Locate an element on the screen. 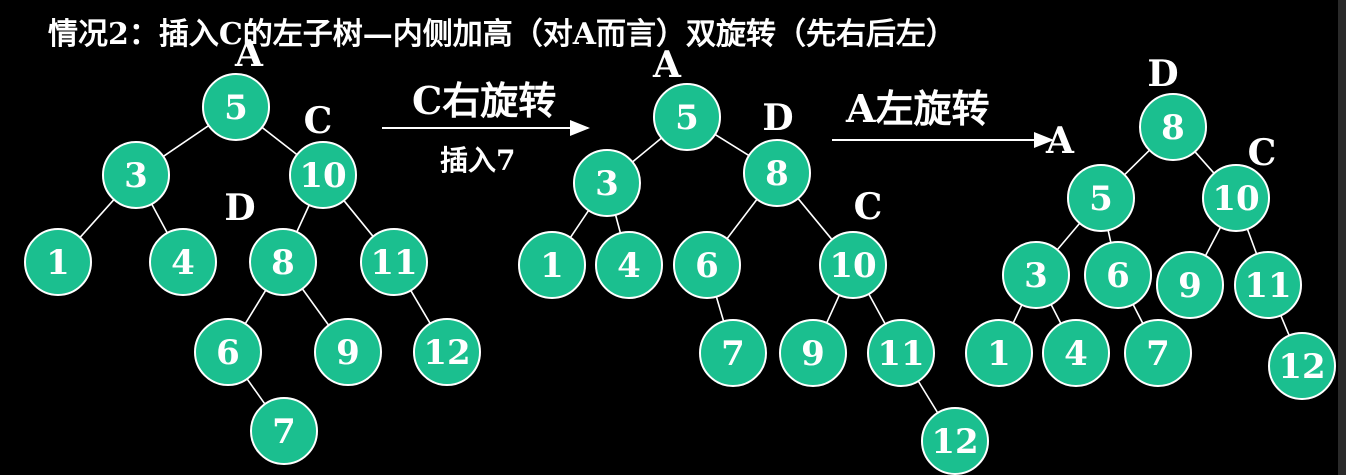  operation-label: A左旋转 is located at coordinates (917, 108).